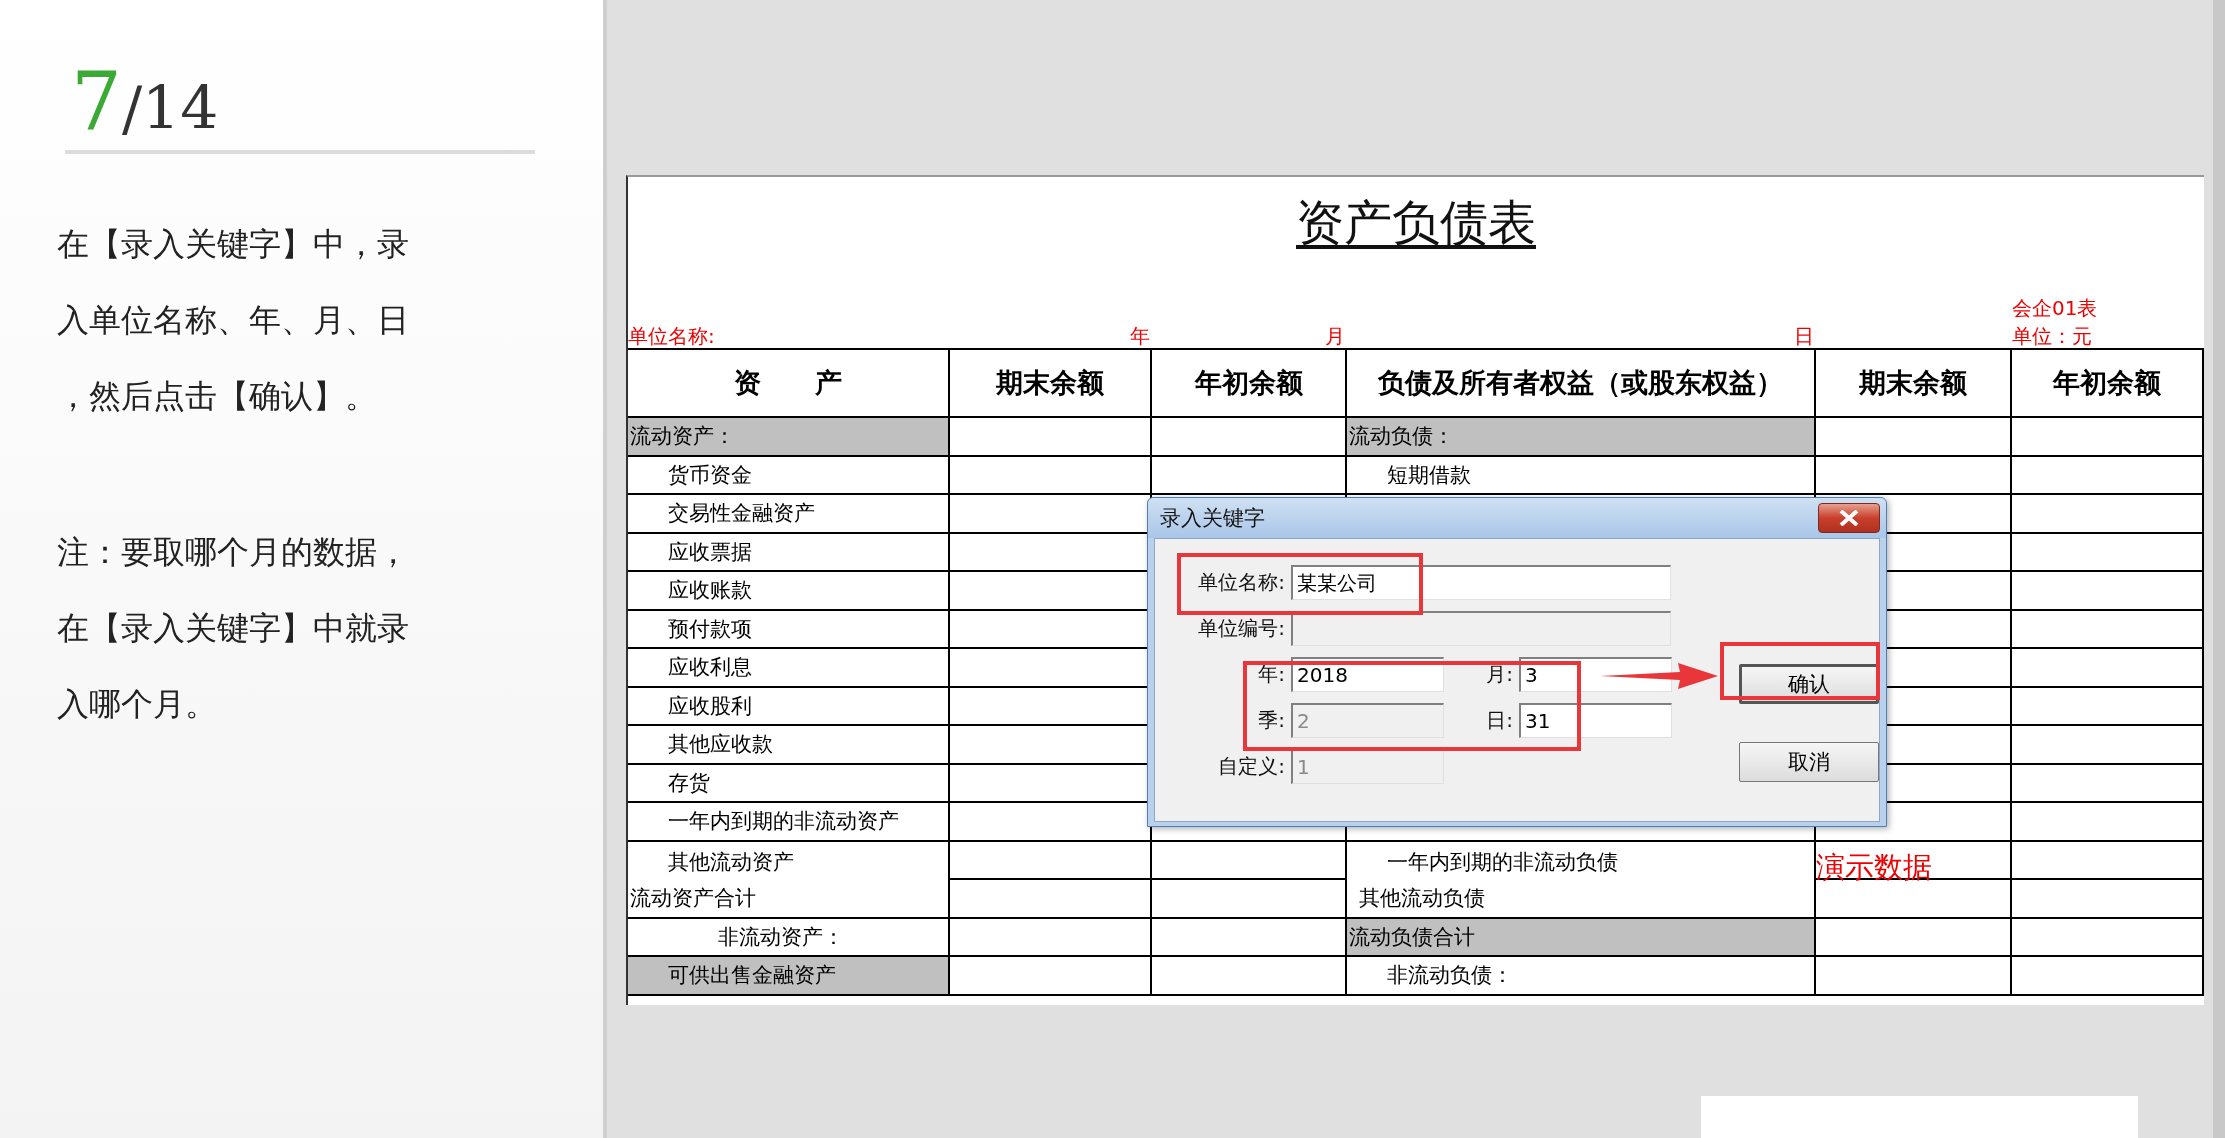 The height and width of the screenshot is (1138, 2225). Describe the element at coordinates (1500, 674) in the screenshot. I see `field-label: 月:` at that location.